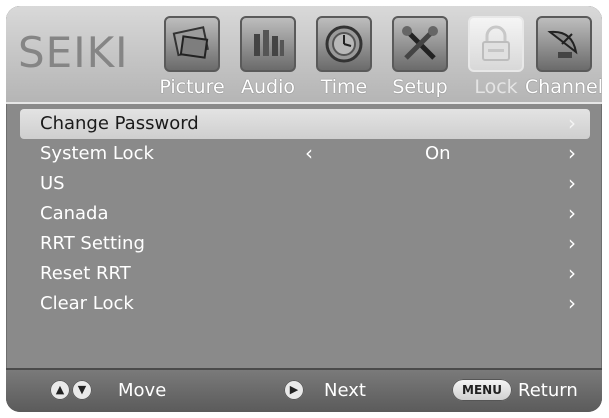 Image resolution: width=609 pixels, height=418 pixels. What do you see at coordinates (420, 44) in the screenshot?
I see `tools-icon` at bounding box center [420, 44].